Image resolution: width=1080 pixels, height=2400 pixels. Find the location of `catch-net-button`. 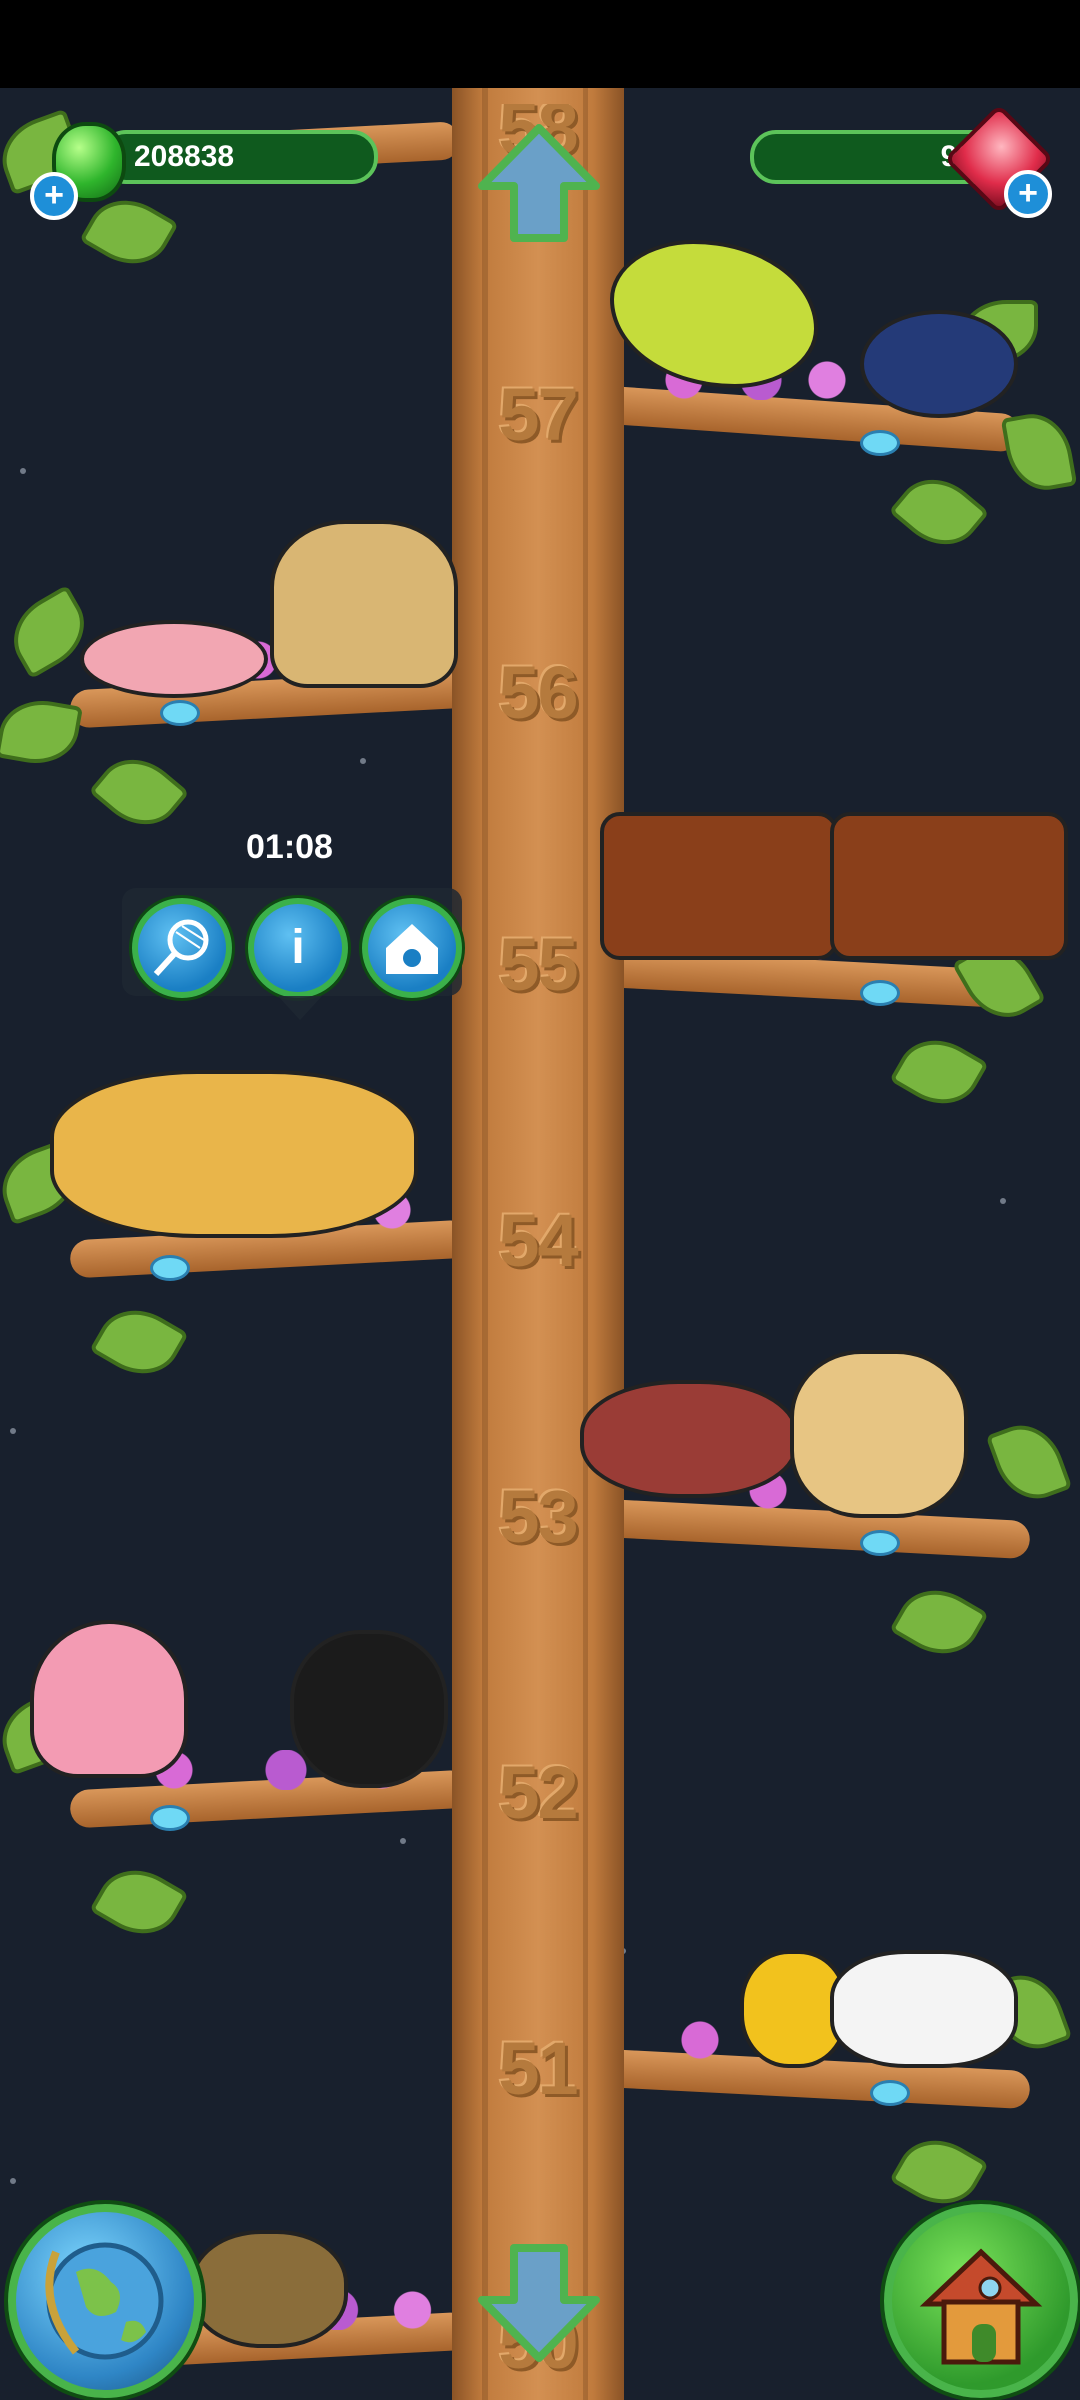

catch-net-button is located at coordinates (182, 948).